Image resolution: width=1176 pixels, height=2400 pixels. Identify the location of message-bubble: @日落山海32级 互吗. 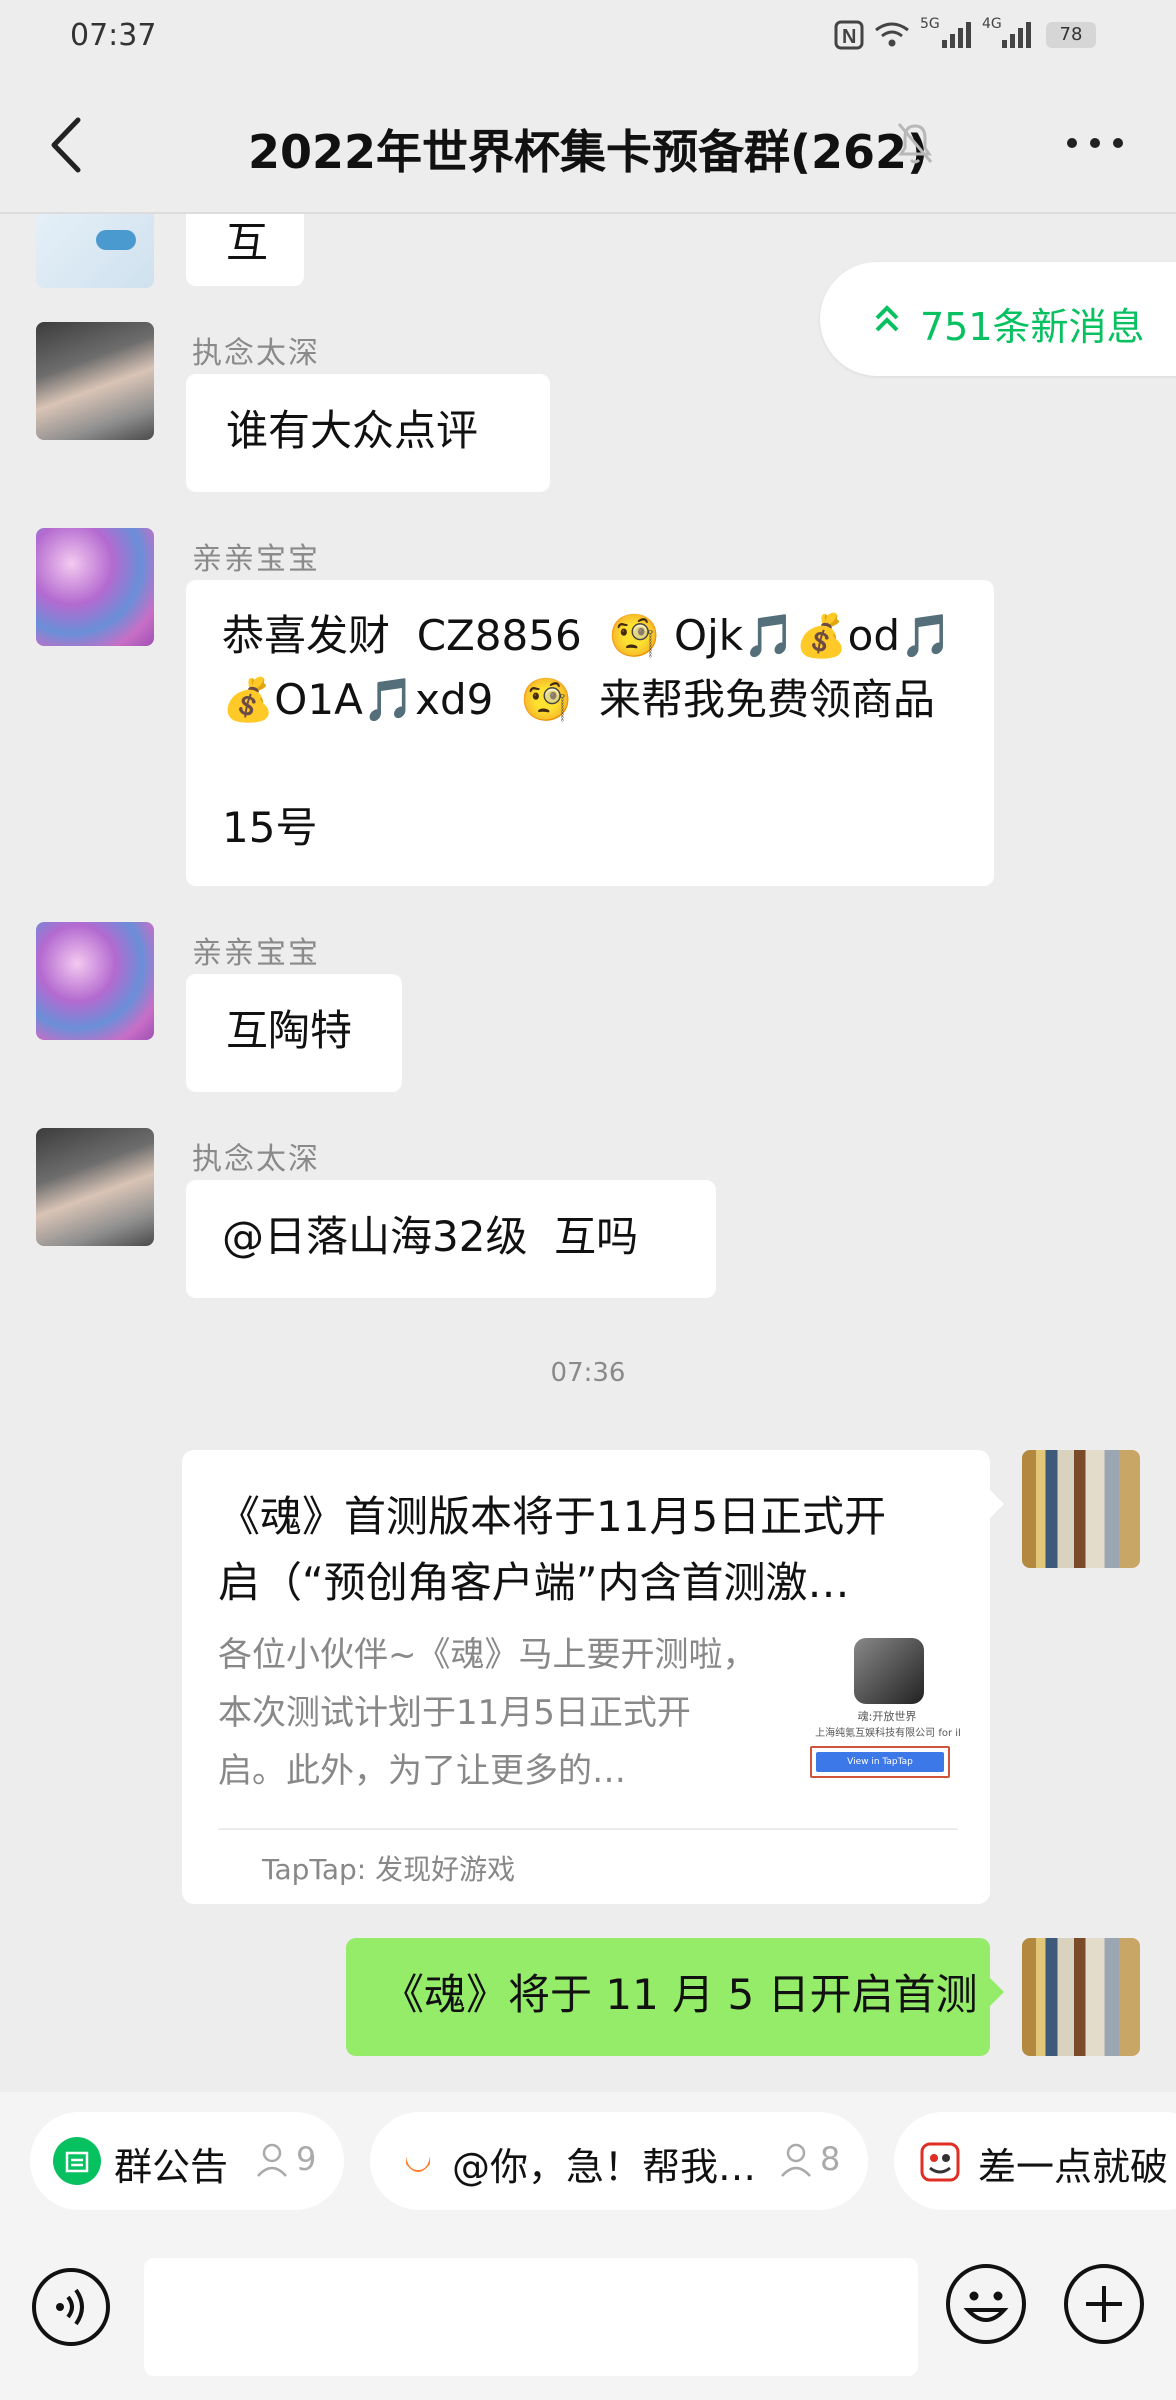
(451, 1239).